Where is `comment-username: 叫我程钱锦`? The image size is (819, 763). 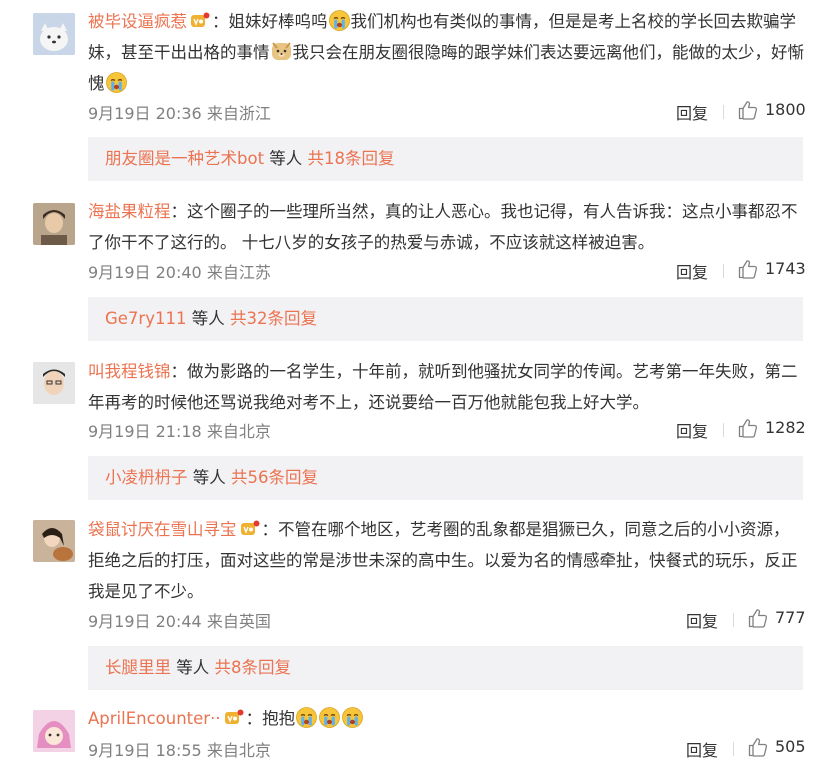 comment-username: 叫我程钱锦 is located at coordinates (129, 371).